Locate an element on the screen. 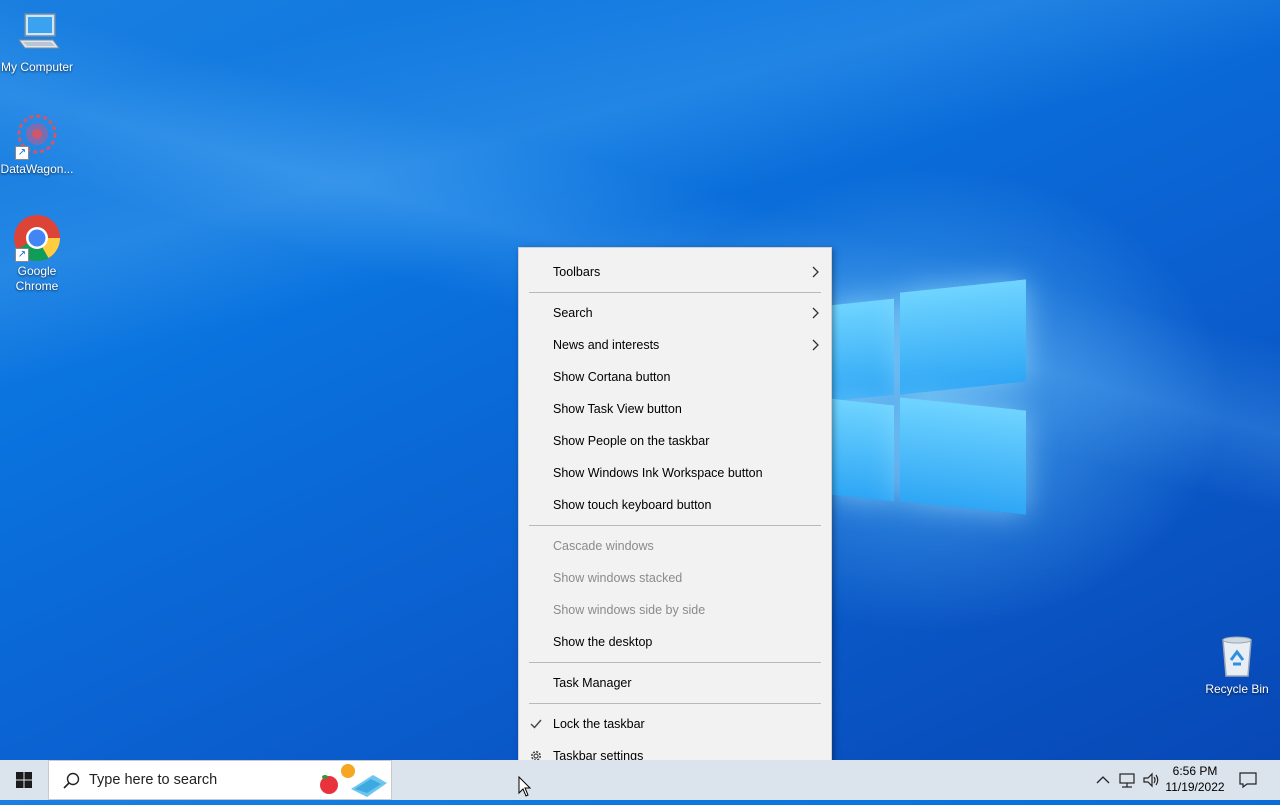 The height and width of the screenshot is (805, 1280). menu-item-label: Show People on the taskbar is located at coordinates (631, 441).